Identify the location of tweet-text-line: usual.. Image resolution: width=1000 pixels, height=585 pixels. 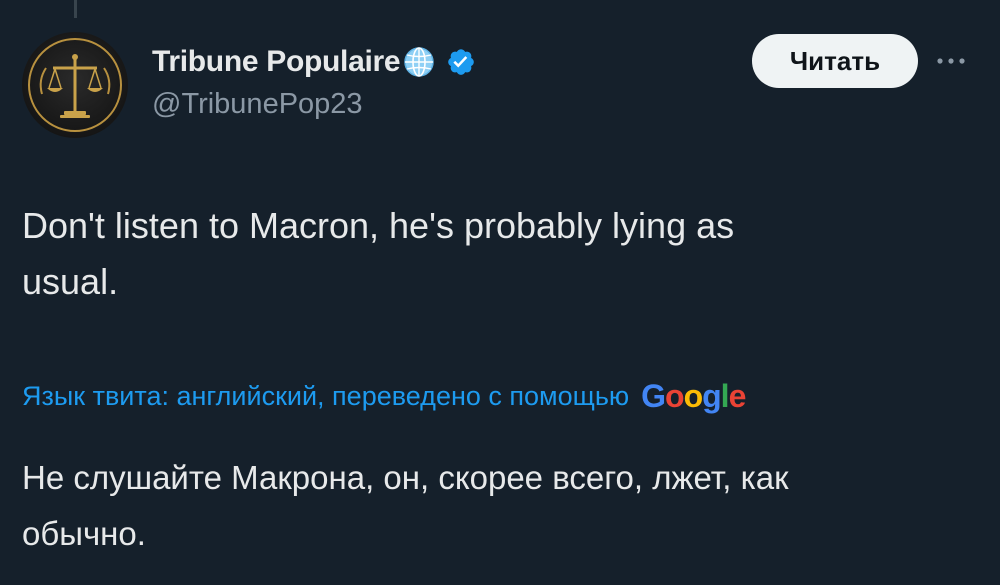
(70, 281).